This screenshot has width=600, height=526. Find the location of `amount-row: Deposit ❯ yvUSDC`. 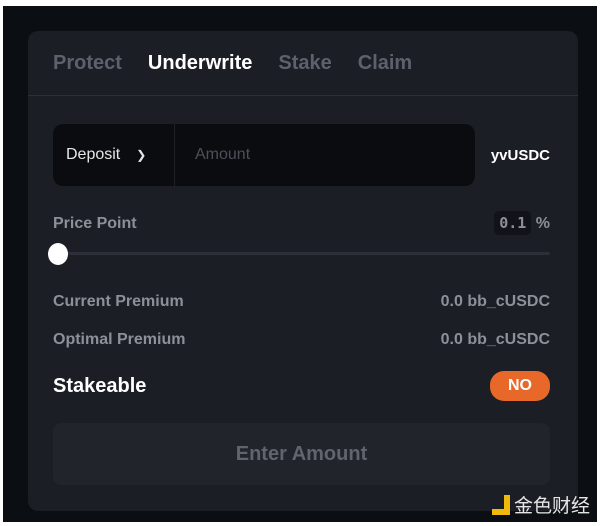

amount-row: Deposit ❯ yvUSDC is located at coordinates (301, 155).